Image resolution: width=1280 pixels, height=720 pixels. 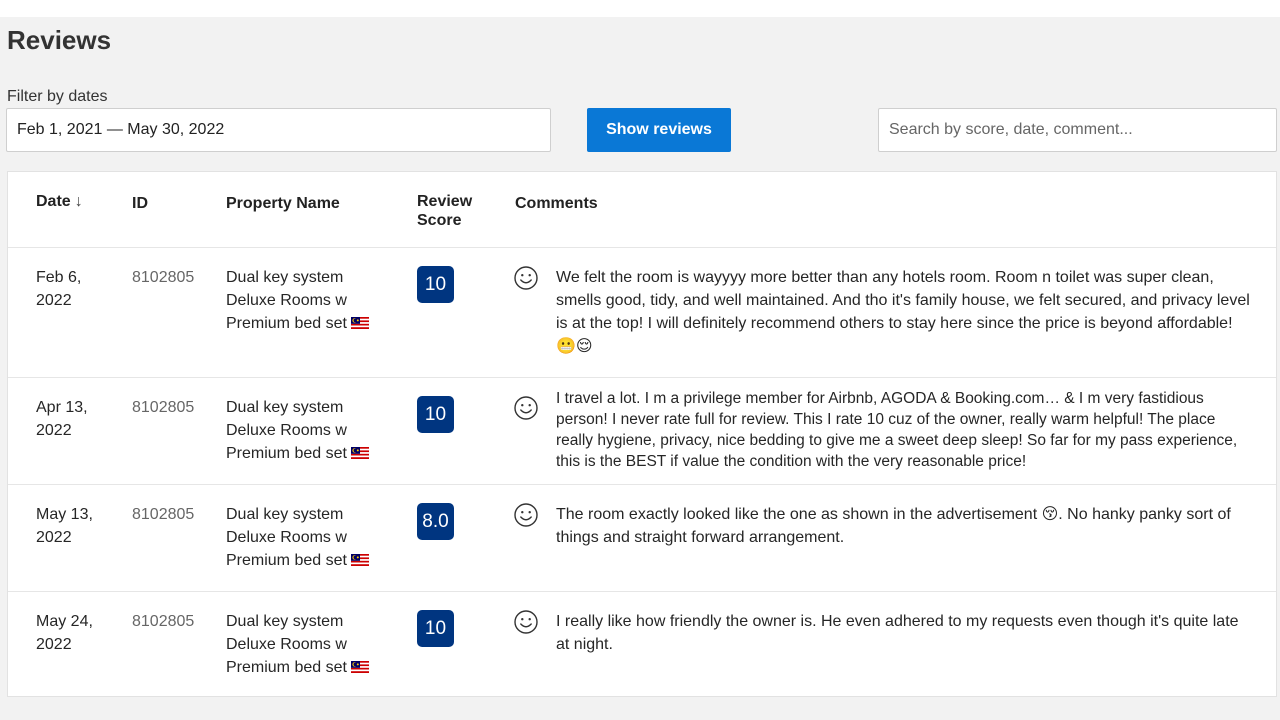 I want to click on review-date-line1: Feb 6,, so click(x=59, y=277).